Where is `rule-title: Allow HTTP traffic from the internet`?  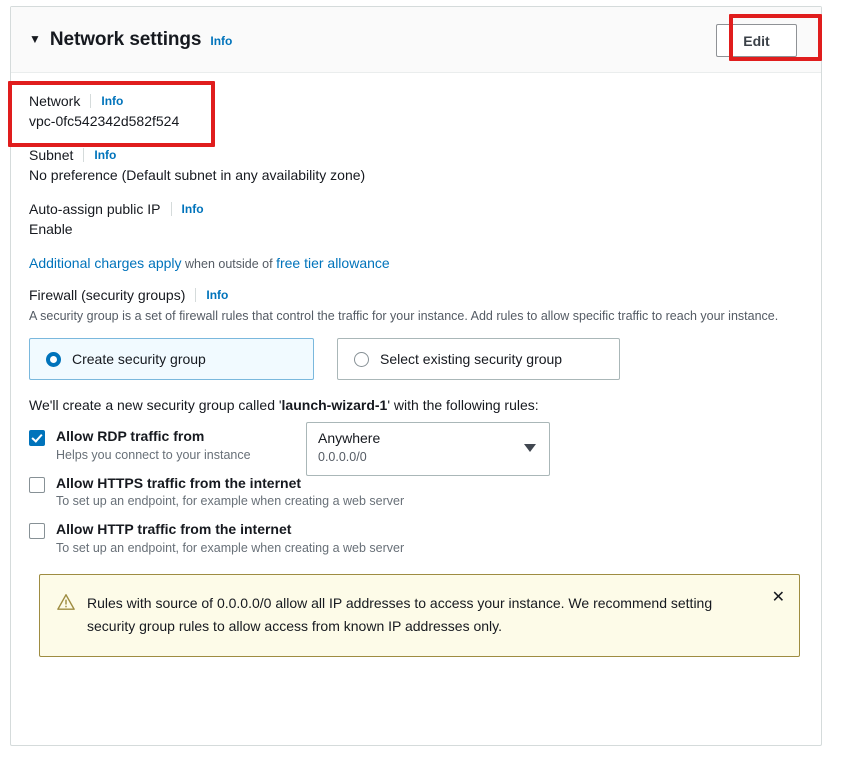
rule-title: Allow HTTP traffic from the internet is located at coordinates (174, 529).